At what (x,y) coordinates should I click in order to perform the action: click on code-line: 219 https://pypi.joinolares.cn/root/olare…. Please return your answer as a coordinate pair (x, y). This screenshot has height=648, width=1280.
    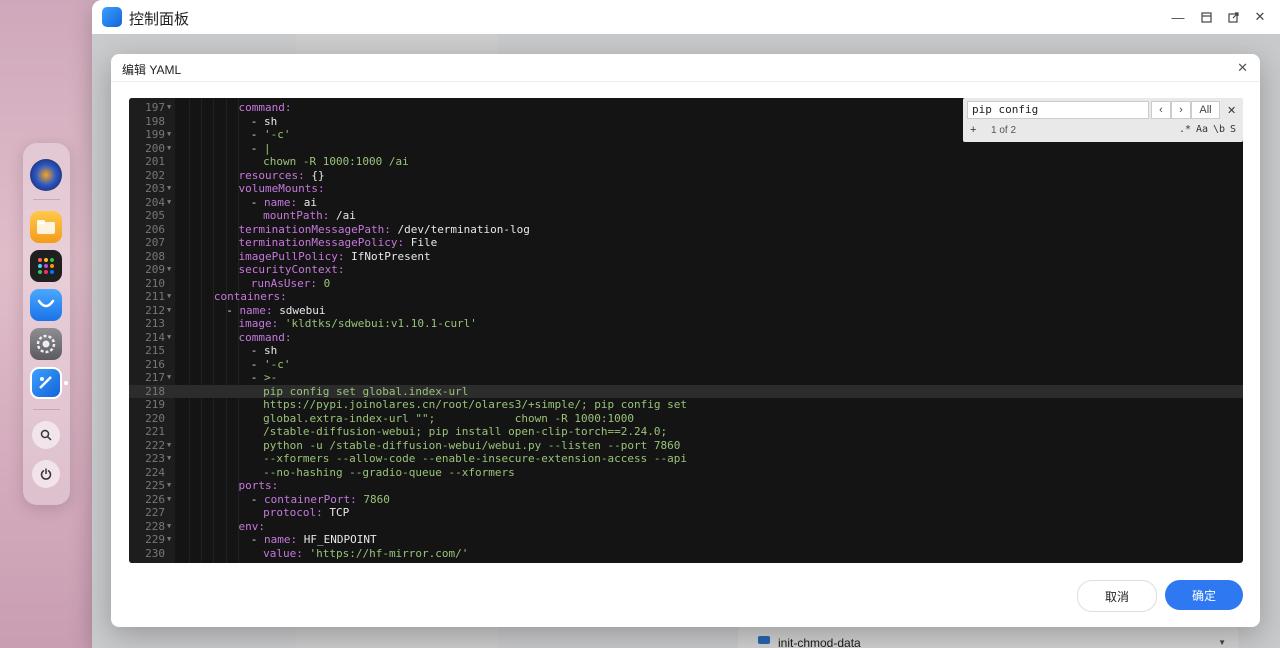
    Looking at the image, I should click on (686, 405).